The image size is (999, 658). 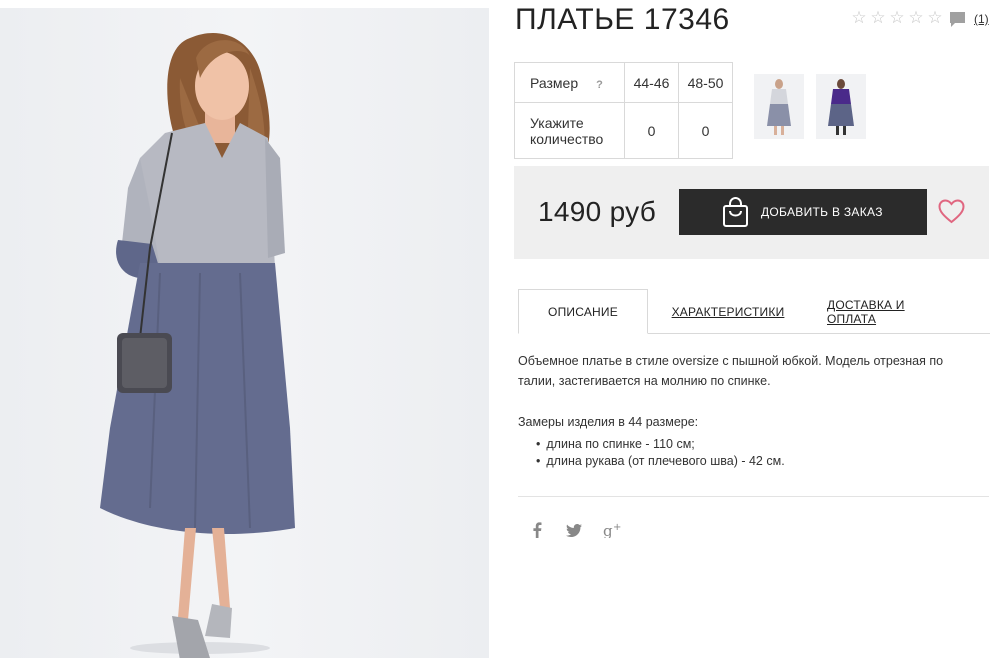 I want to click on heart-icon, so click(x=951, y=211).